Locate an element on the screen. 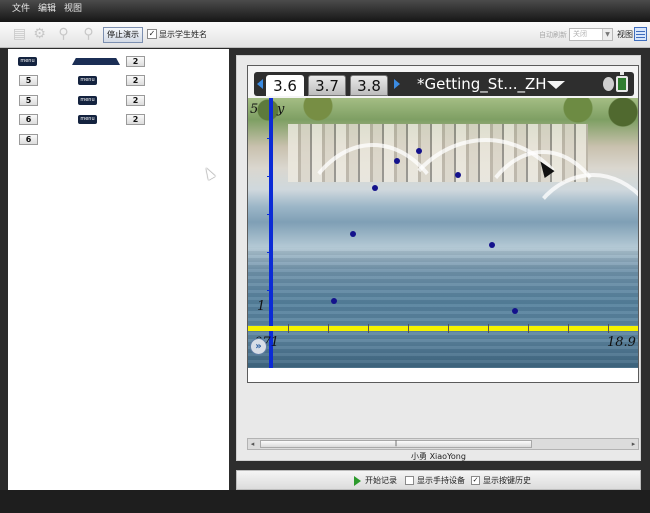 The width and height of the screenshot is (650, 513). document-title: *Getting_St..._ZH is located at coordinates (482, 84).